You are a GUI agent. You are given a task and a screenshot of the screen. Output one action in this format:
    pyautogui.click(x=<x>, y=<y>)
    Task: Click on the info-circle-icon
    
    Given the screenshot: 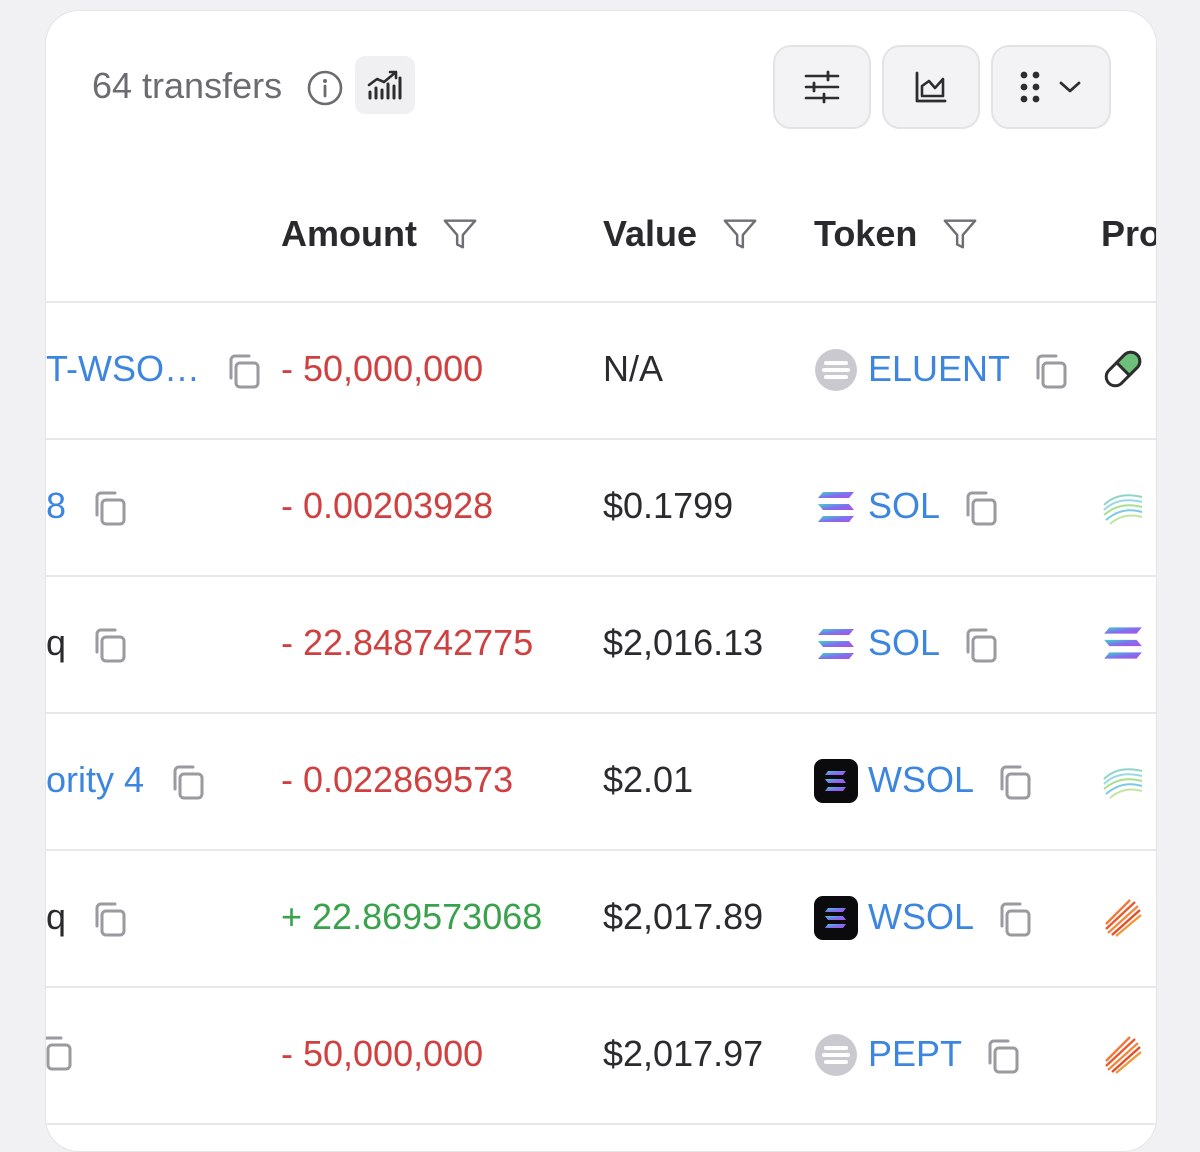 What is the action you would take?
    pyautogui.click(x=325, y=88)
    